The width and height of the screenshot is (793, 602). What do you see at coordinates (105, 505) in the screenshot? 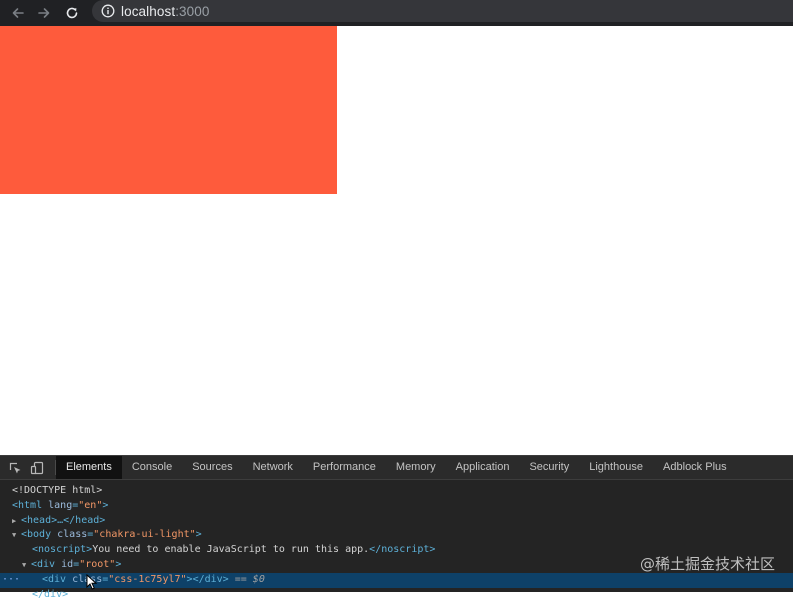
I see `html-tag-close: >` at bounding box center [105, 505].